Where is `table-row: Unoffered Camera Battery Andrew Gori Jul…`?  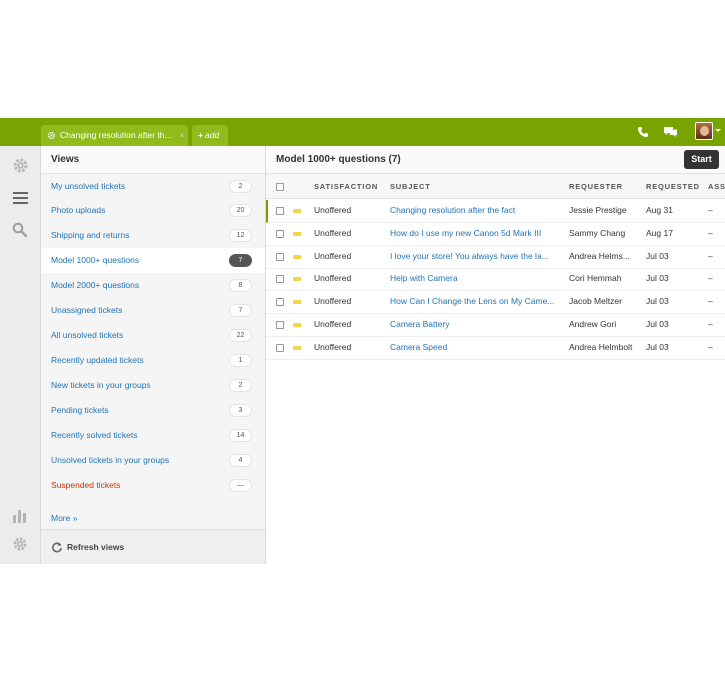
table-row: Unoffered Camera Battery Andrew Gori Jul… is located at coordinates (495, 325).